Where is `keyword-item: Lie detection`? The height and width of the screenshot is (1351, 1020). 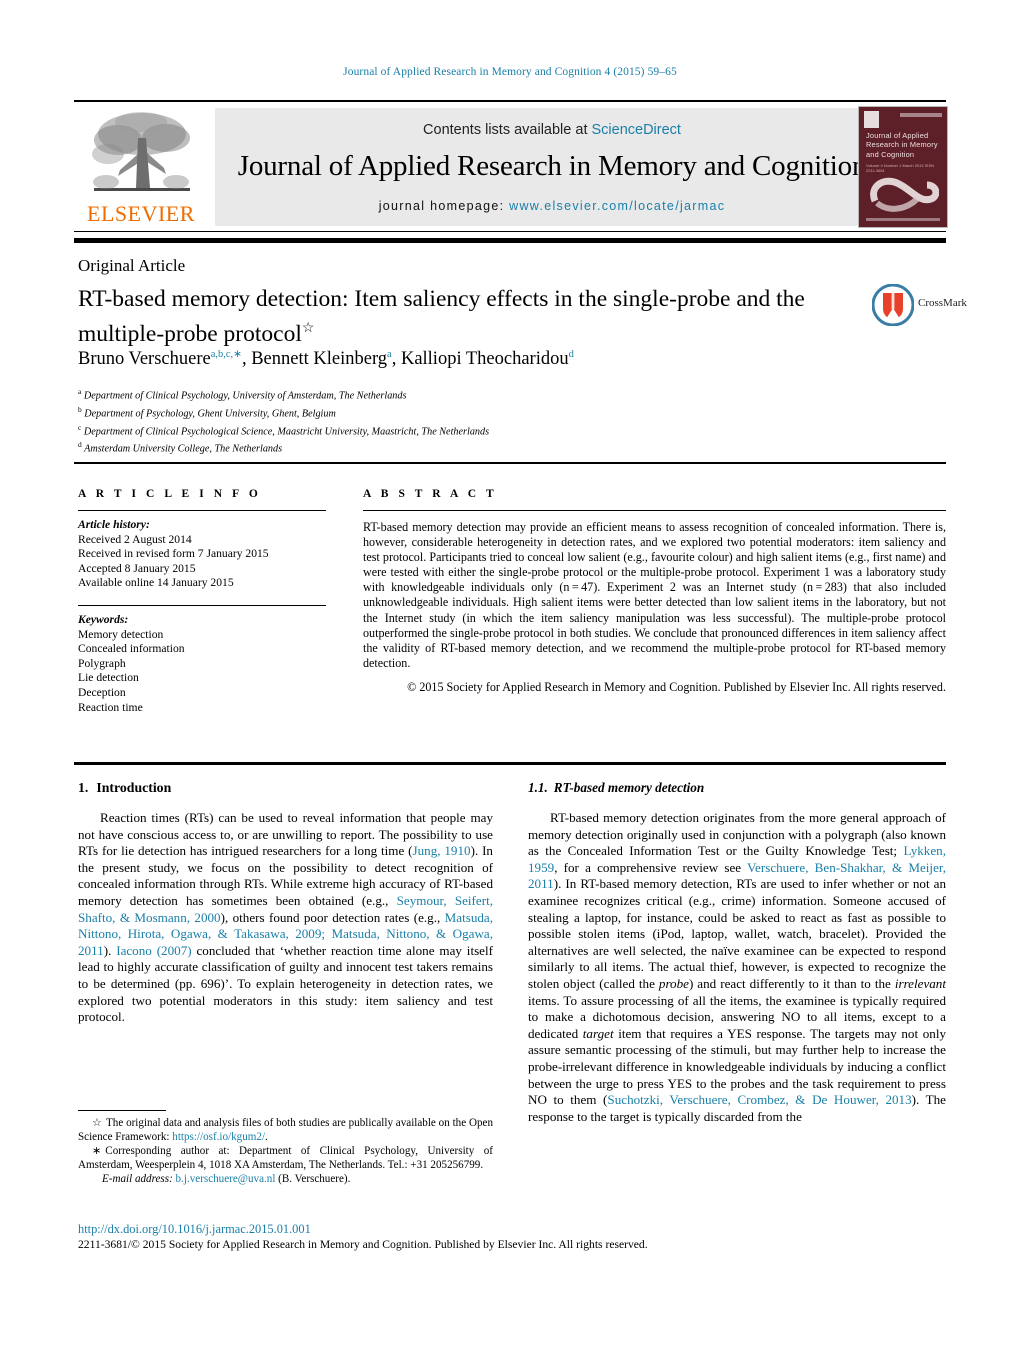 keyword-item: Lie detection is located at coordinates (108, 678).